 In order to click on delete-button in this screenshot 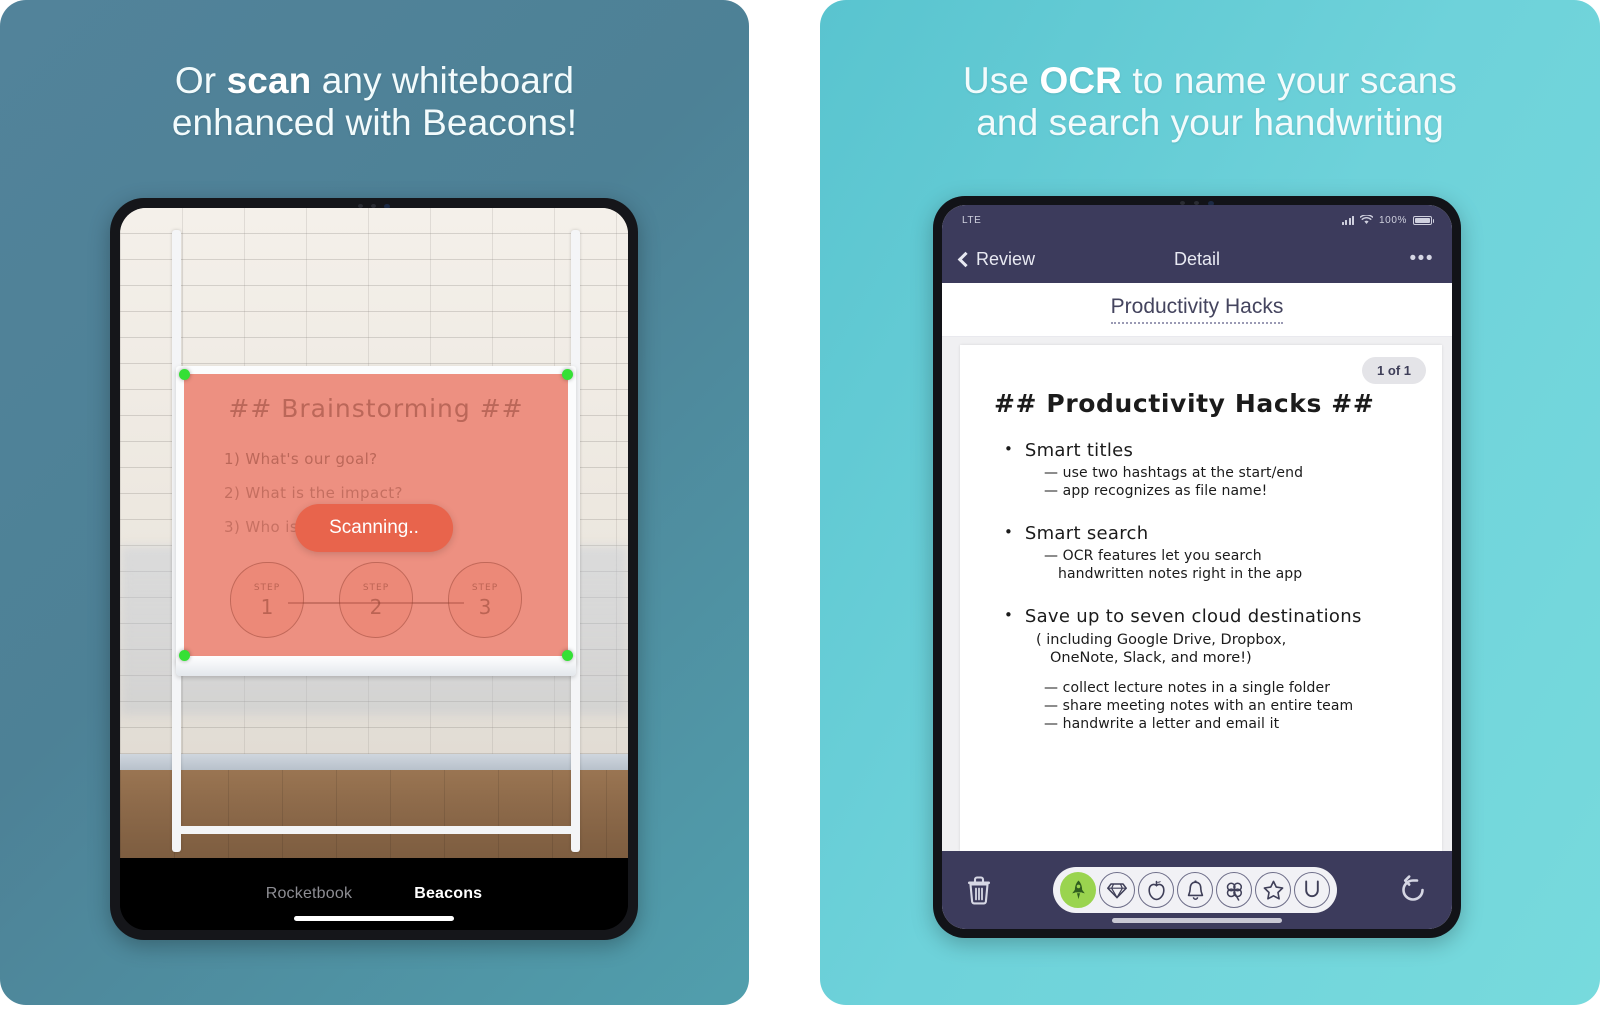, I will do `click(979, 890)`.